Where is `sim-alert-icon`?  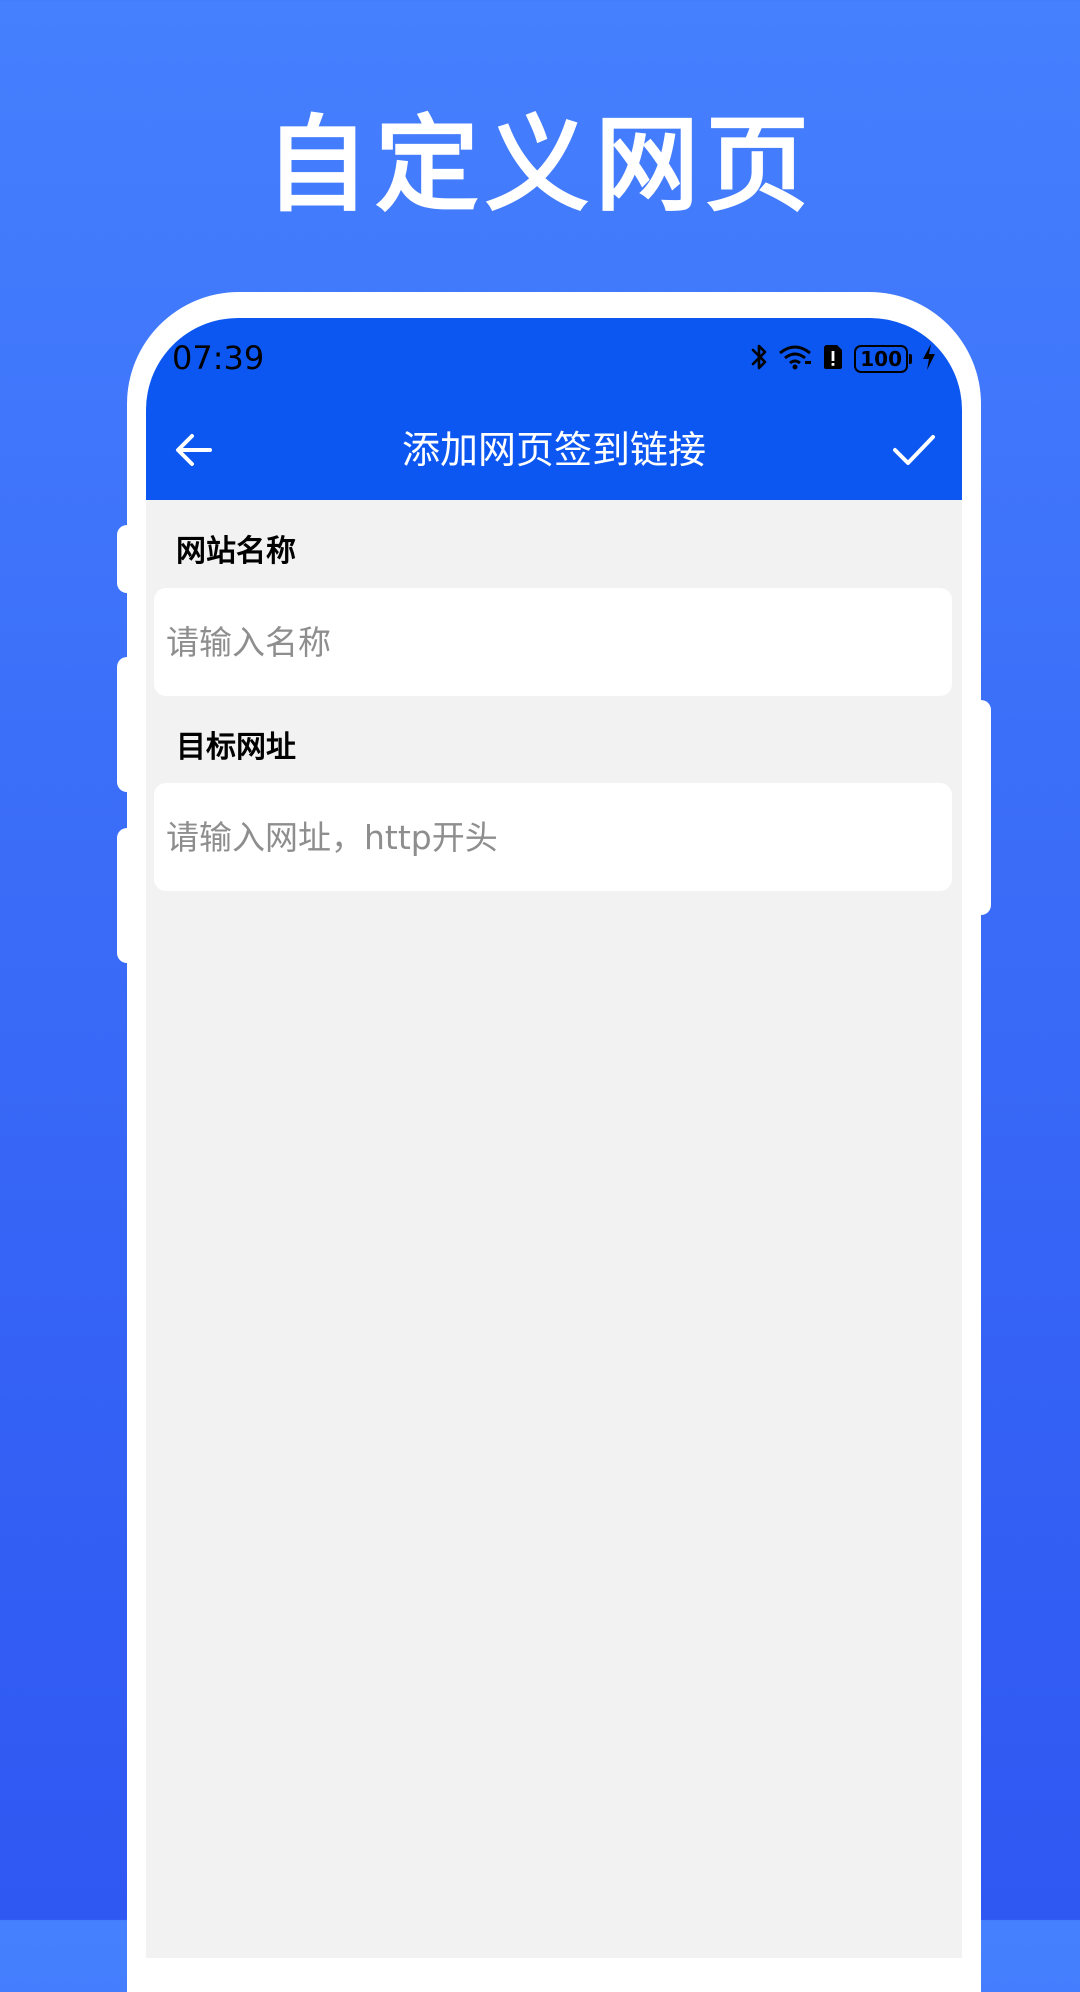
sim-alert-icon is located at coordinates (833, 359).